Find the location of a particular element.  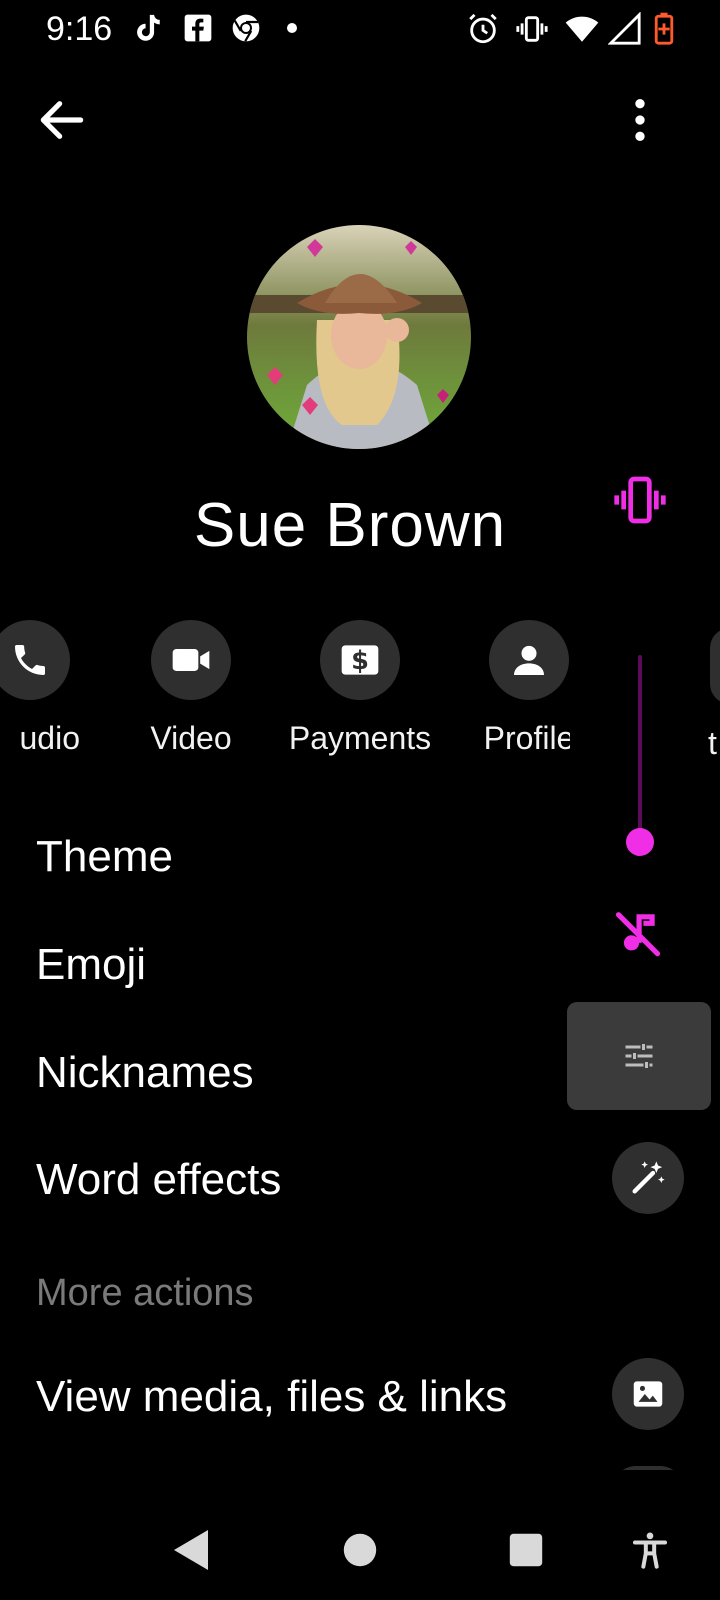

more-options-button is located at coordinates (640, 120).